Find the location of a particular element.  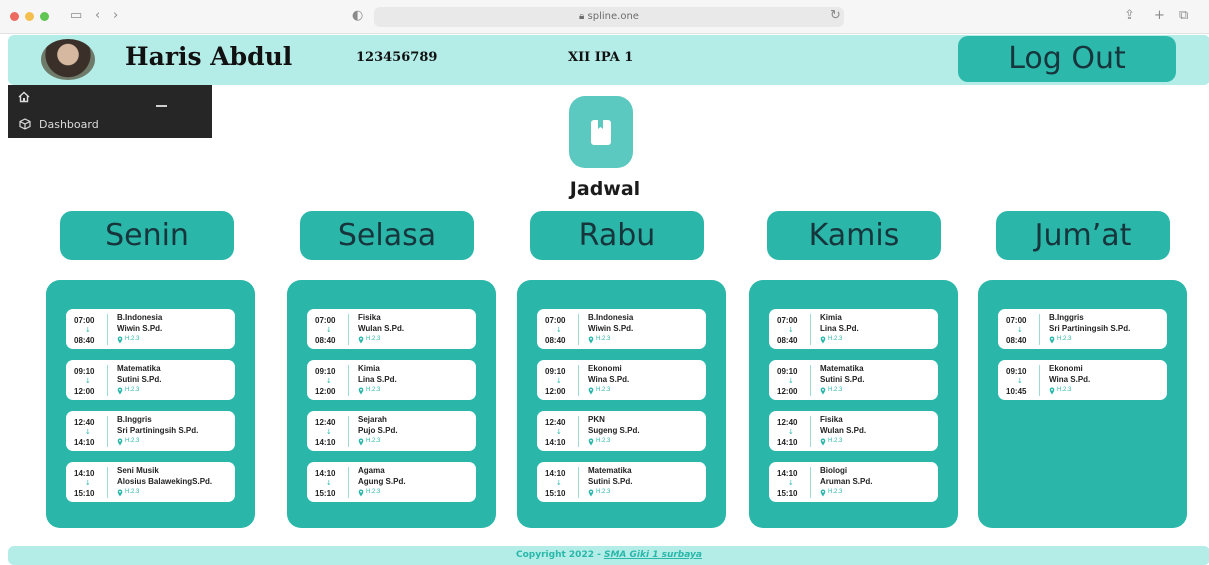

tab-senin: Senin is located at coordinates (147, 235).